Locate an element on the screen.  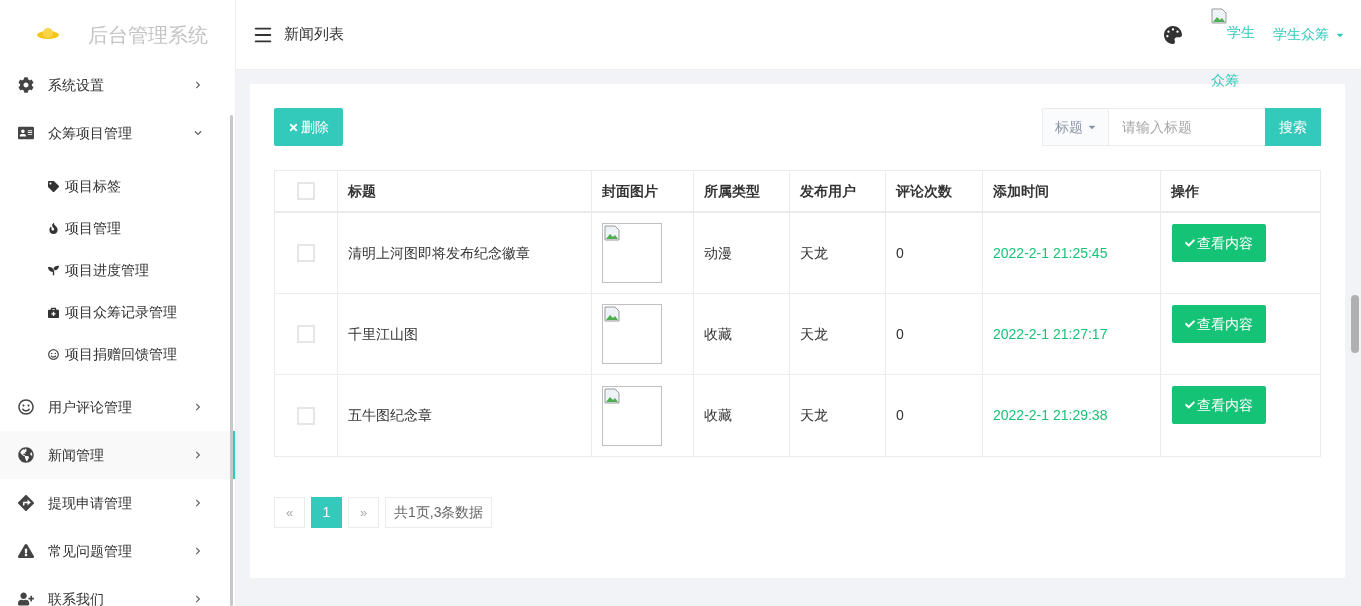
column-header: 标题 is located at coordinates (362, 191).